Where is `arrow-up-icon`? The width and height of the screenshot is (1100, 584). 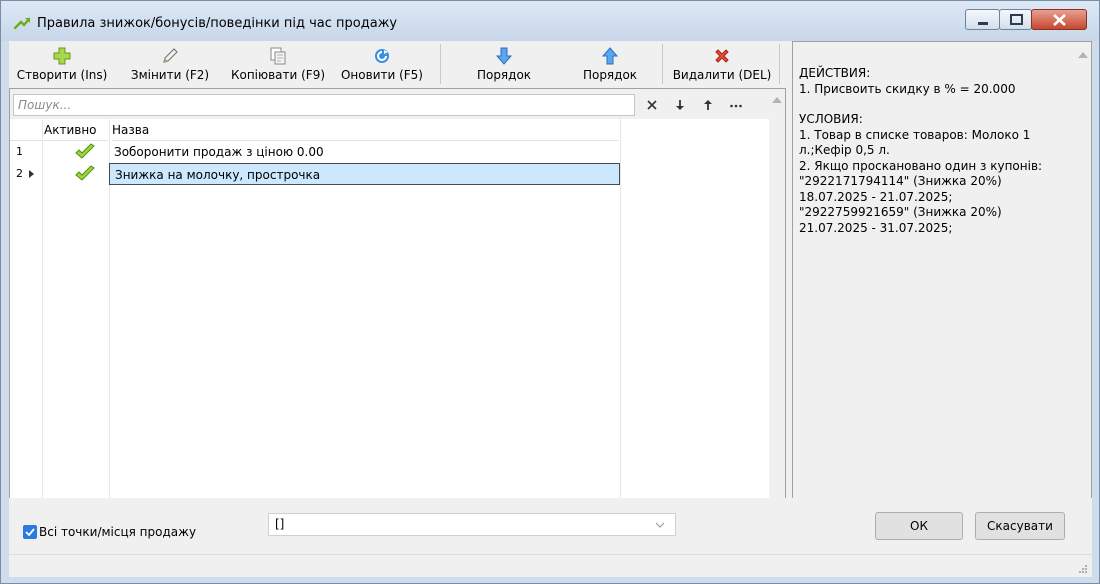
arrow-up-icon is located at coordinates (610, 56).